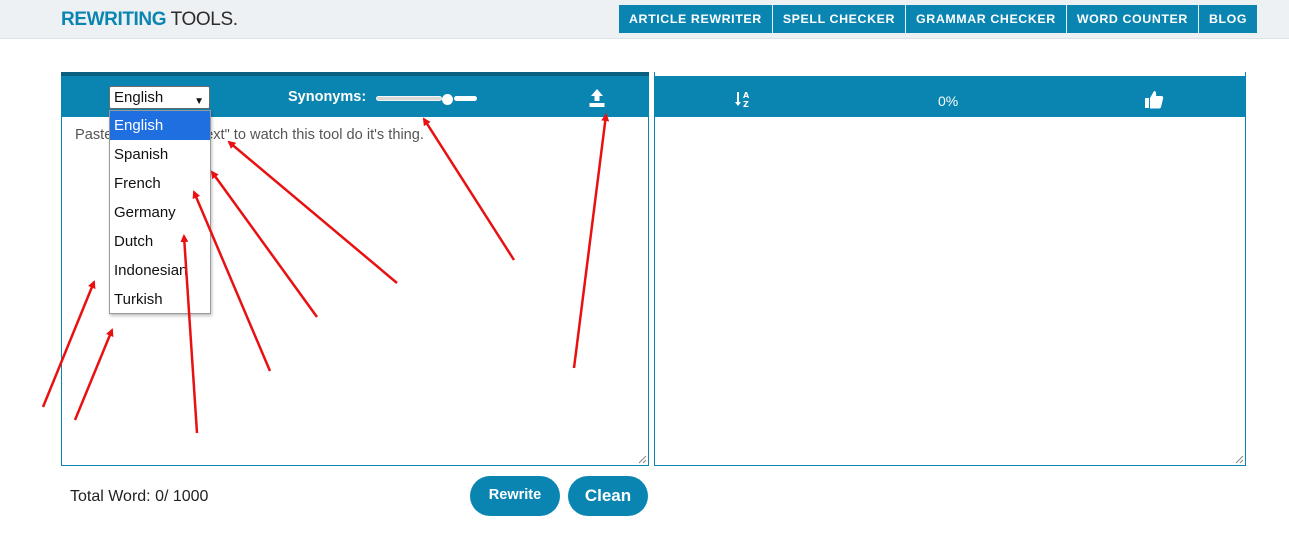 The width and height of the screenshot is (1289, 538). What do you see at coordinates (447, 99) in the screenshot?
I see `slider-thumb` at bounding box center [447, 99].